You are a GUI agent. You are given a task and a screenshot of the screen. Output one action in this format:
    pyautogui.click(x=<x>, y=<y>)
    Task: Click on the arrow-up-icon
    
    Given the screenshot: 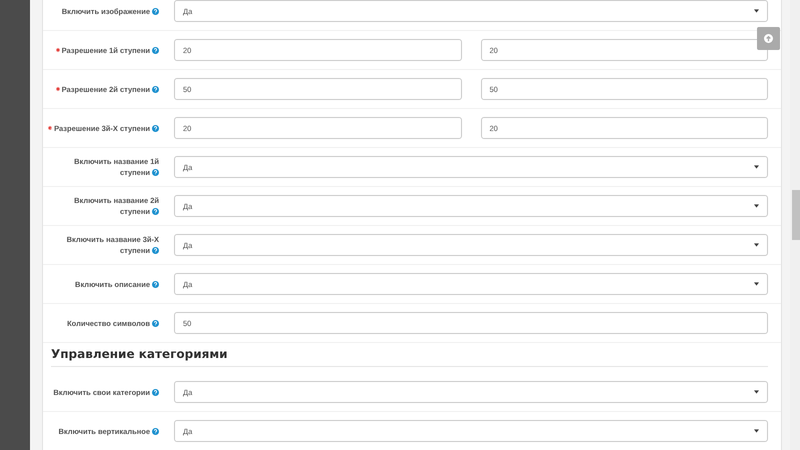 What is the action you would take?
    pyautogui.click(x=768, y=38)
    